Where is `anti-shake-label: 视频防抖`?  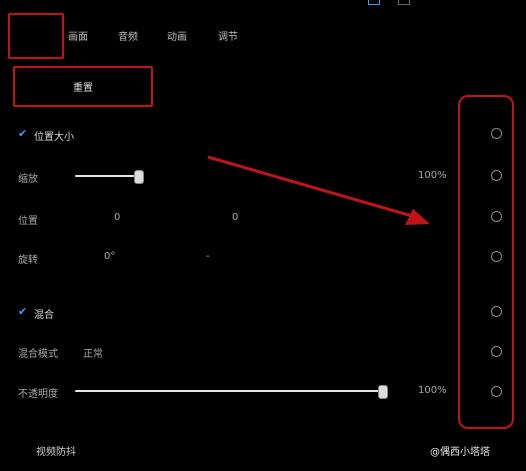 anti-shake-label: 视频防抖 is located at coordinates (56, 450).